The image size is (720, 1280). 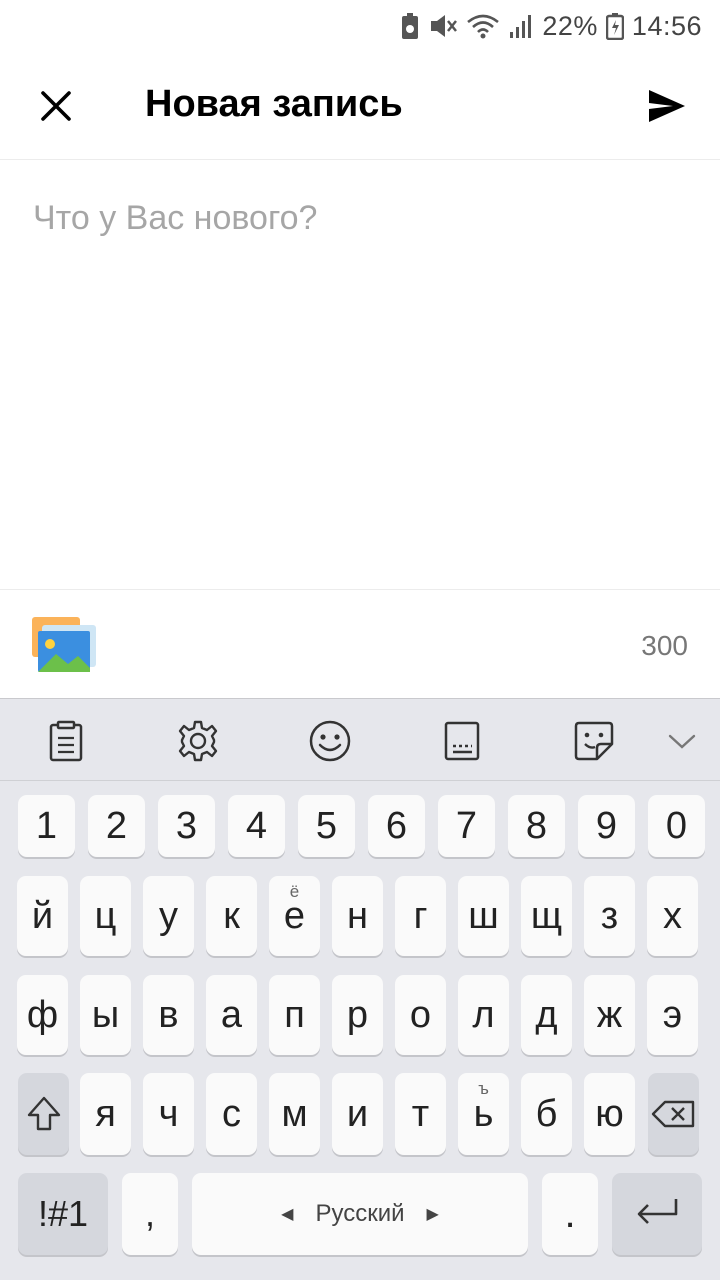 I want to click on key-в: в, so click(x=168, y=1015).